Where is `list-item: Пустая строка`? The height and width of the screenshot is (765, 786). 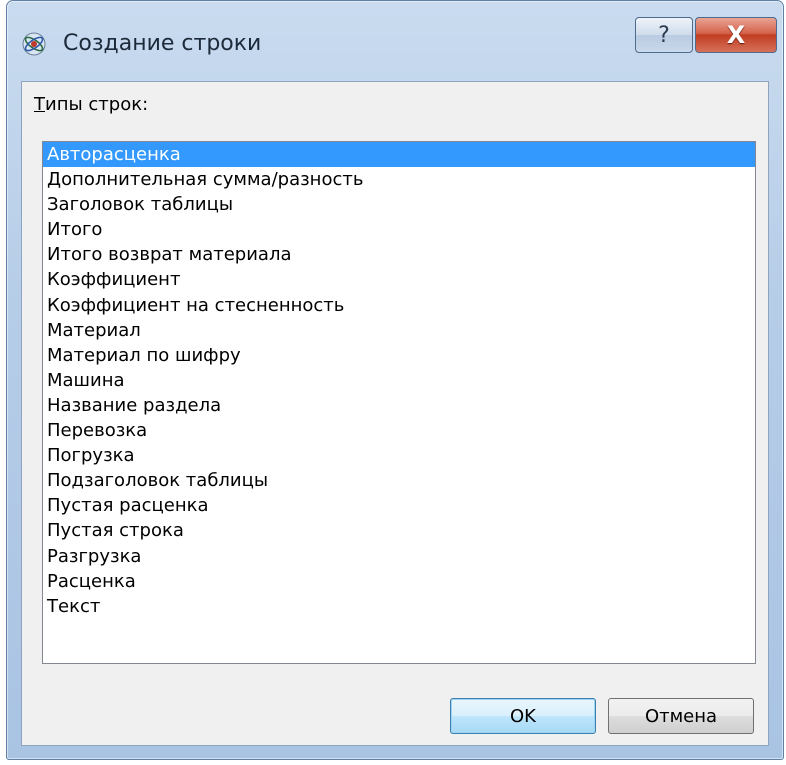 list-item: Пустая строка is located at coordinates (399, 530).